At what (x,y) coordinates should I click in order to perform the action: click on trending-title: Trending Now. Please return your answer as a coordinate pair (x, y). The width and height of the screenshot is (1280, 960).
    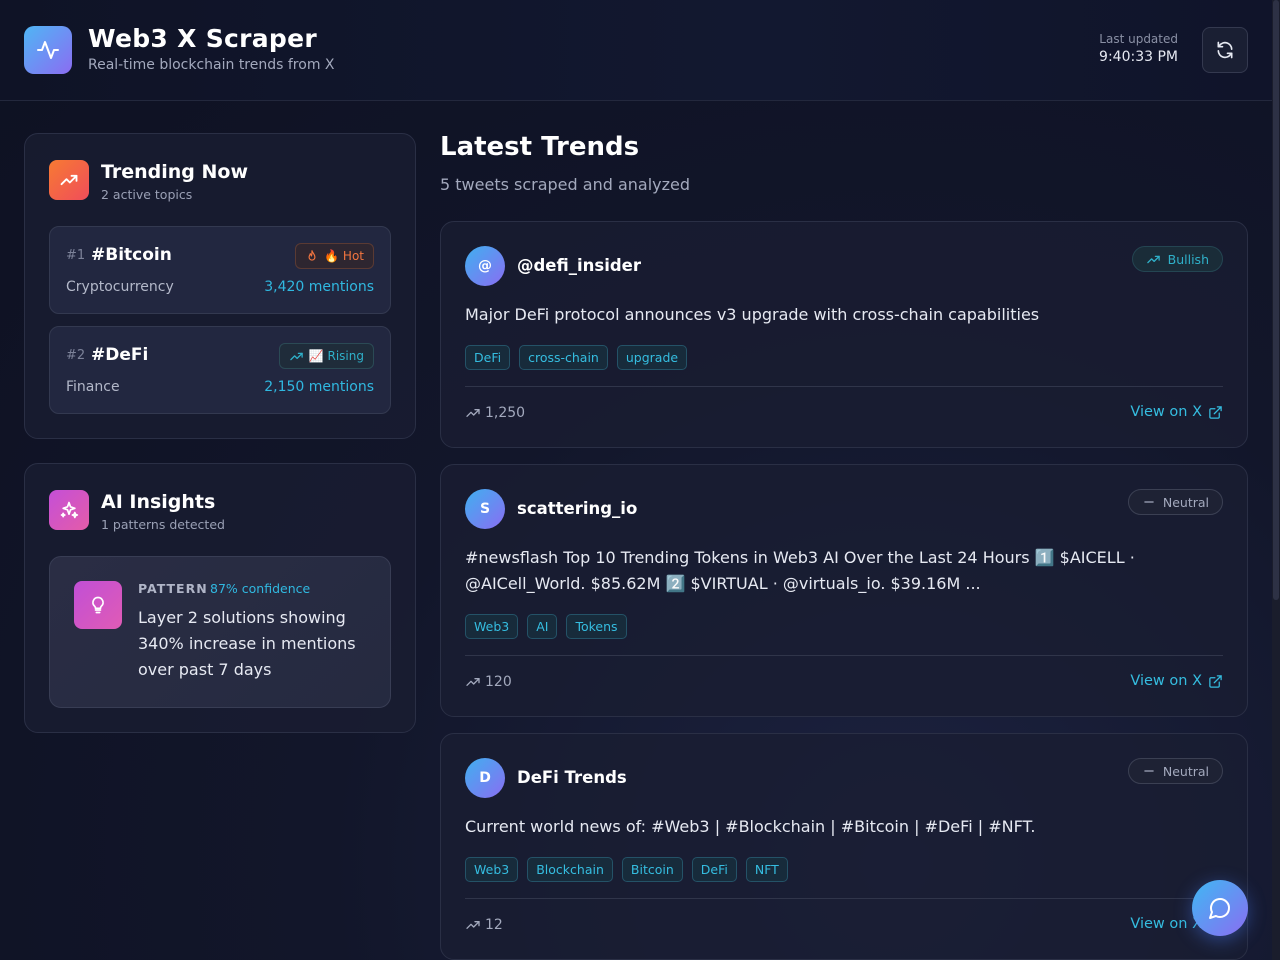
    Looking at the image, I should click on (175, 172).